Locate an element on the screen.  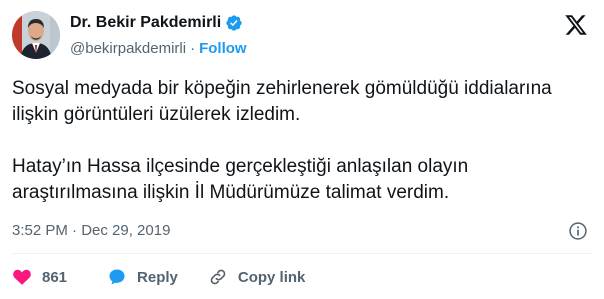
reply-label: Reply is located at coordinates (157, 277).